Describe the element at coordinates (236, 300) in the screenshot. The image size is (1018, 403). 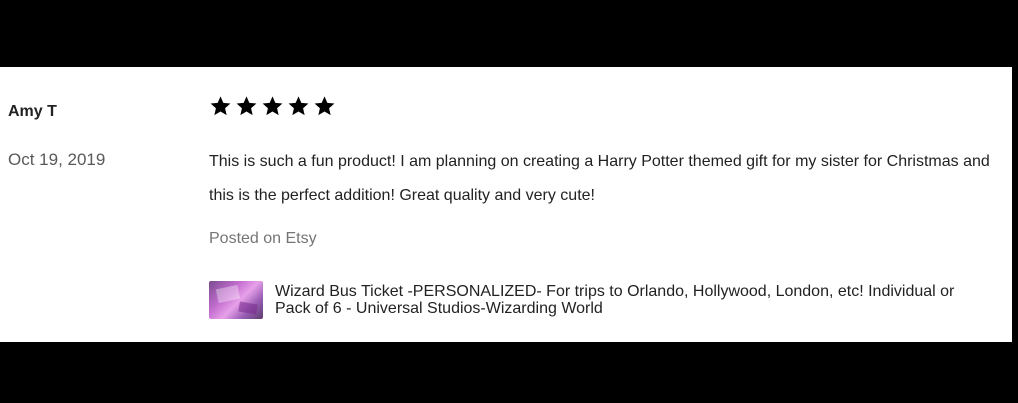
I see `product-thumbnail` at that location.